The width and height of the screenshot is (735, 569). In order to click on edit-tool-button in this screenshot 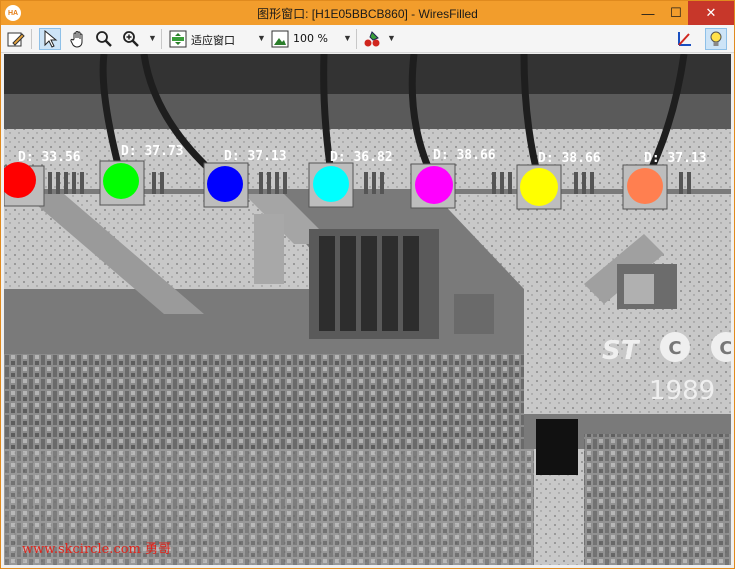, I will do `click(16, 39)`.